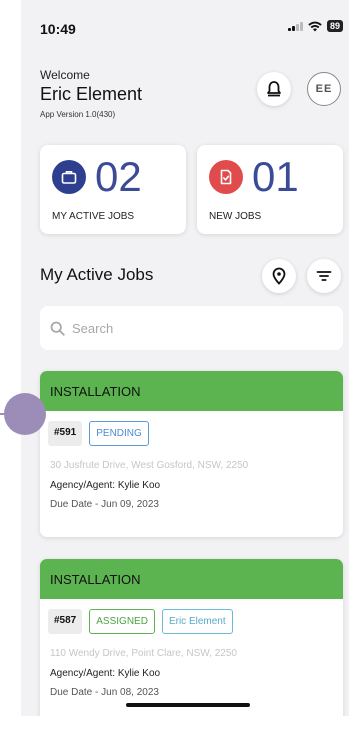  Describe the element at coordinates (25, 414) in the screenshot. I see `touch-indicator` at that location.